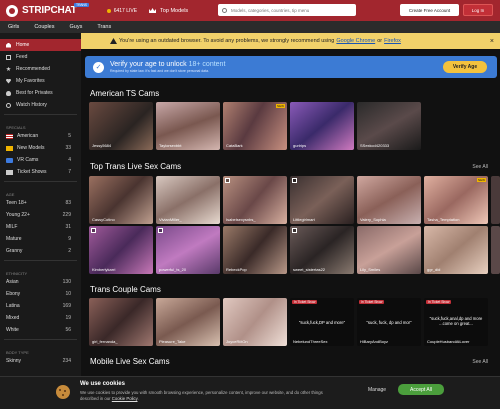  What do you see at coordinates (389, 126) in the screenshot?
I see `cam-thumbnail: SSexkcd420333` at bounding box center [389, 126].